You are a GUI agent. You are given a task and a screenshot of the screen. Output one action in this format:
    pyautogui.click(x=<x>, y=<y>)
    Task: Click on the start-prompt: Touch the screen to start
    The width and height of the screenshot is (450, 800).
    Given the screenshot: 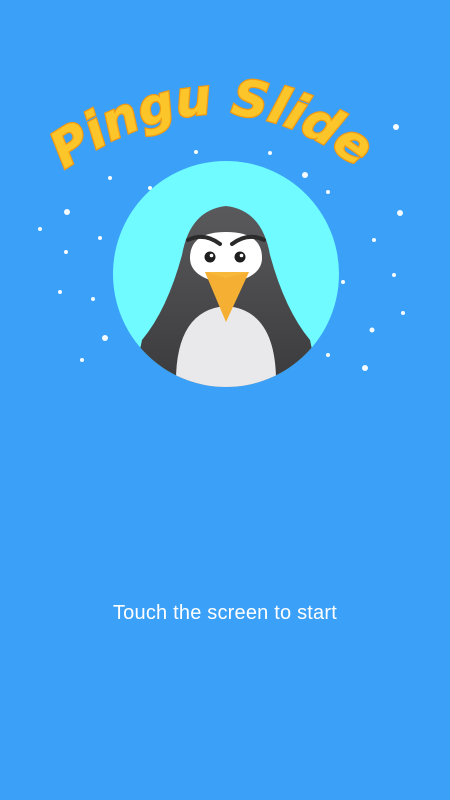 What is the action you would take?
    pyautogui.click(x=224, y=613)
    